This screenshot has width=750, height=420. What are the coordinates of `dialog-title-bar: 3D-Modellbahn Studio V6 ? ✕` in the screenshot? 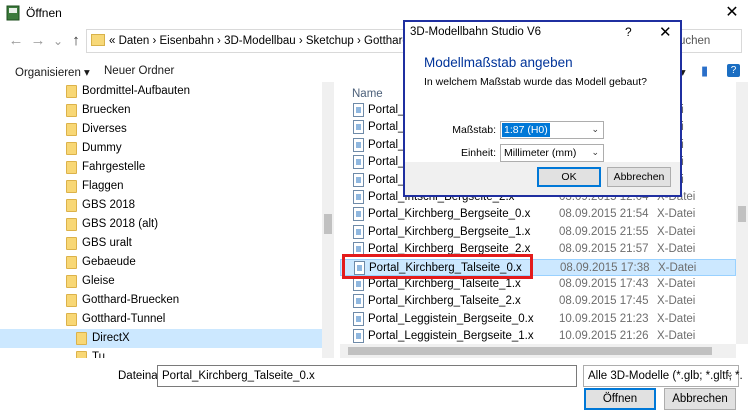 It's located at (542, 33).